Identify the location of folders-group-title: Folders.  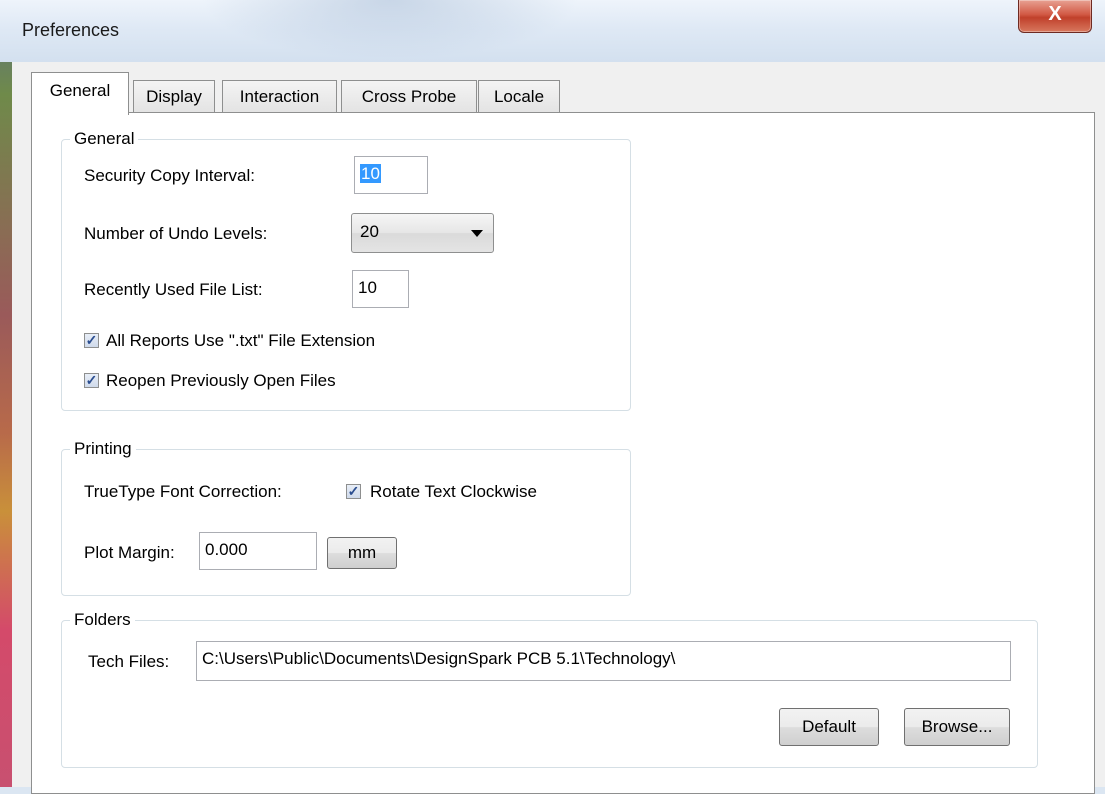
(102, 620).